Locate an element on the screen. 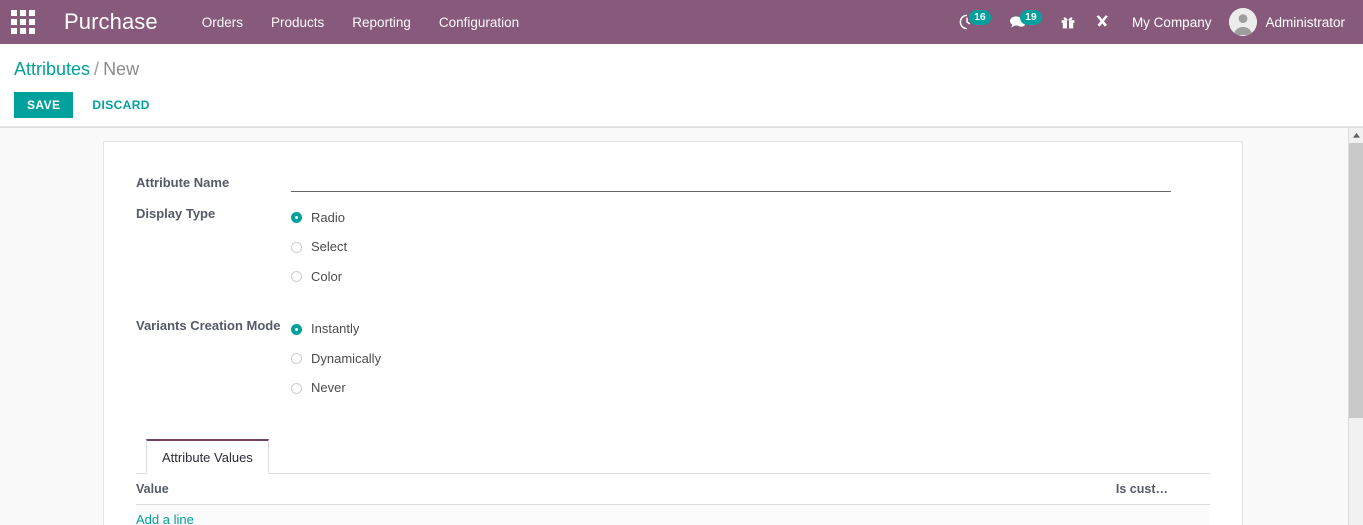  attribute-values-table: Value Is cust… Add a line is located at coordinates (673, 499).